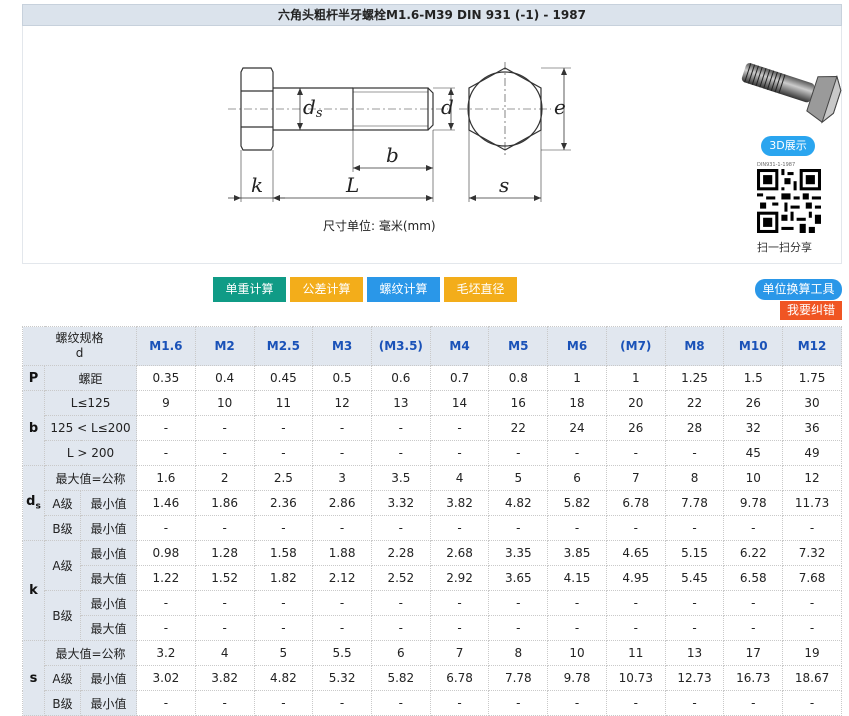  I want to click on tolerance-calc-button: 公差计算, so click(326, 289).